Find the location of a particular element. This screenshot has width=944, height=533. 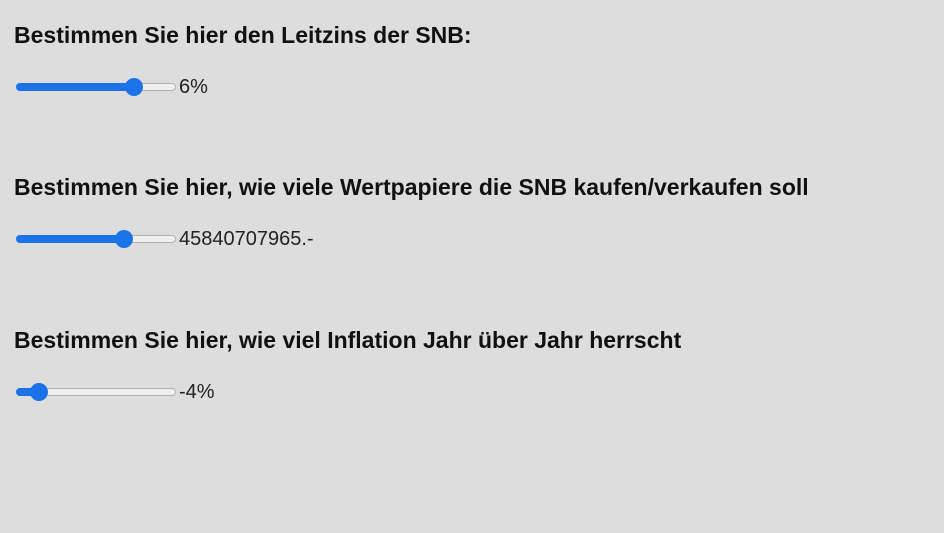

inflation-value: -4% is located at coordinates (197, 392).